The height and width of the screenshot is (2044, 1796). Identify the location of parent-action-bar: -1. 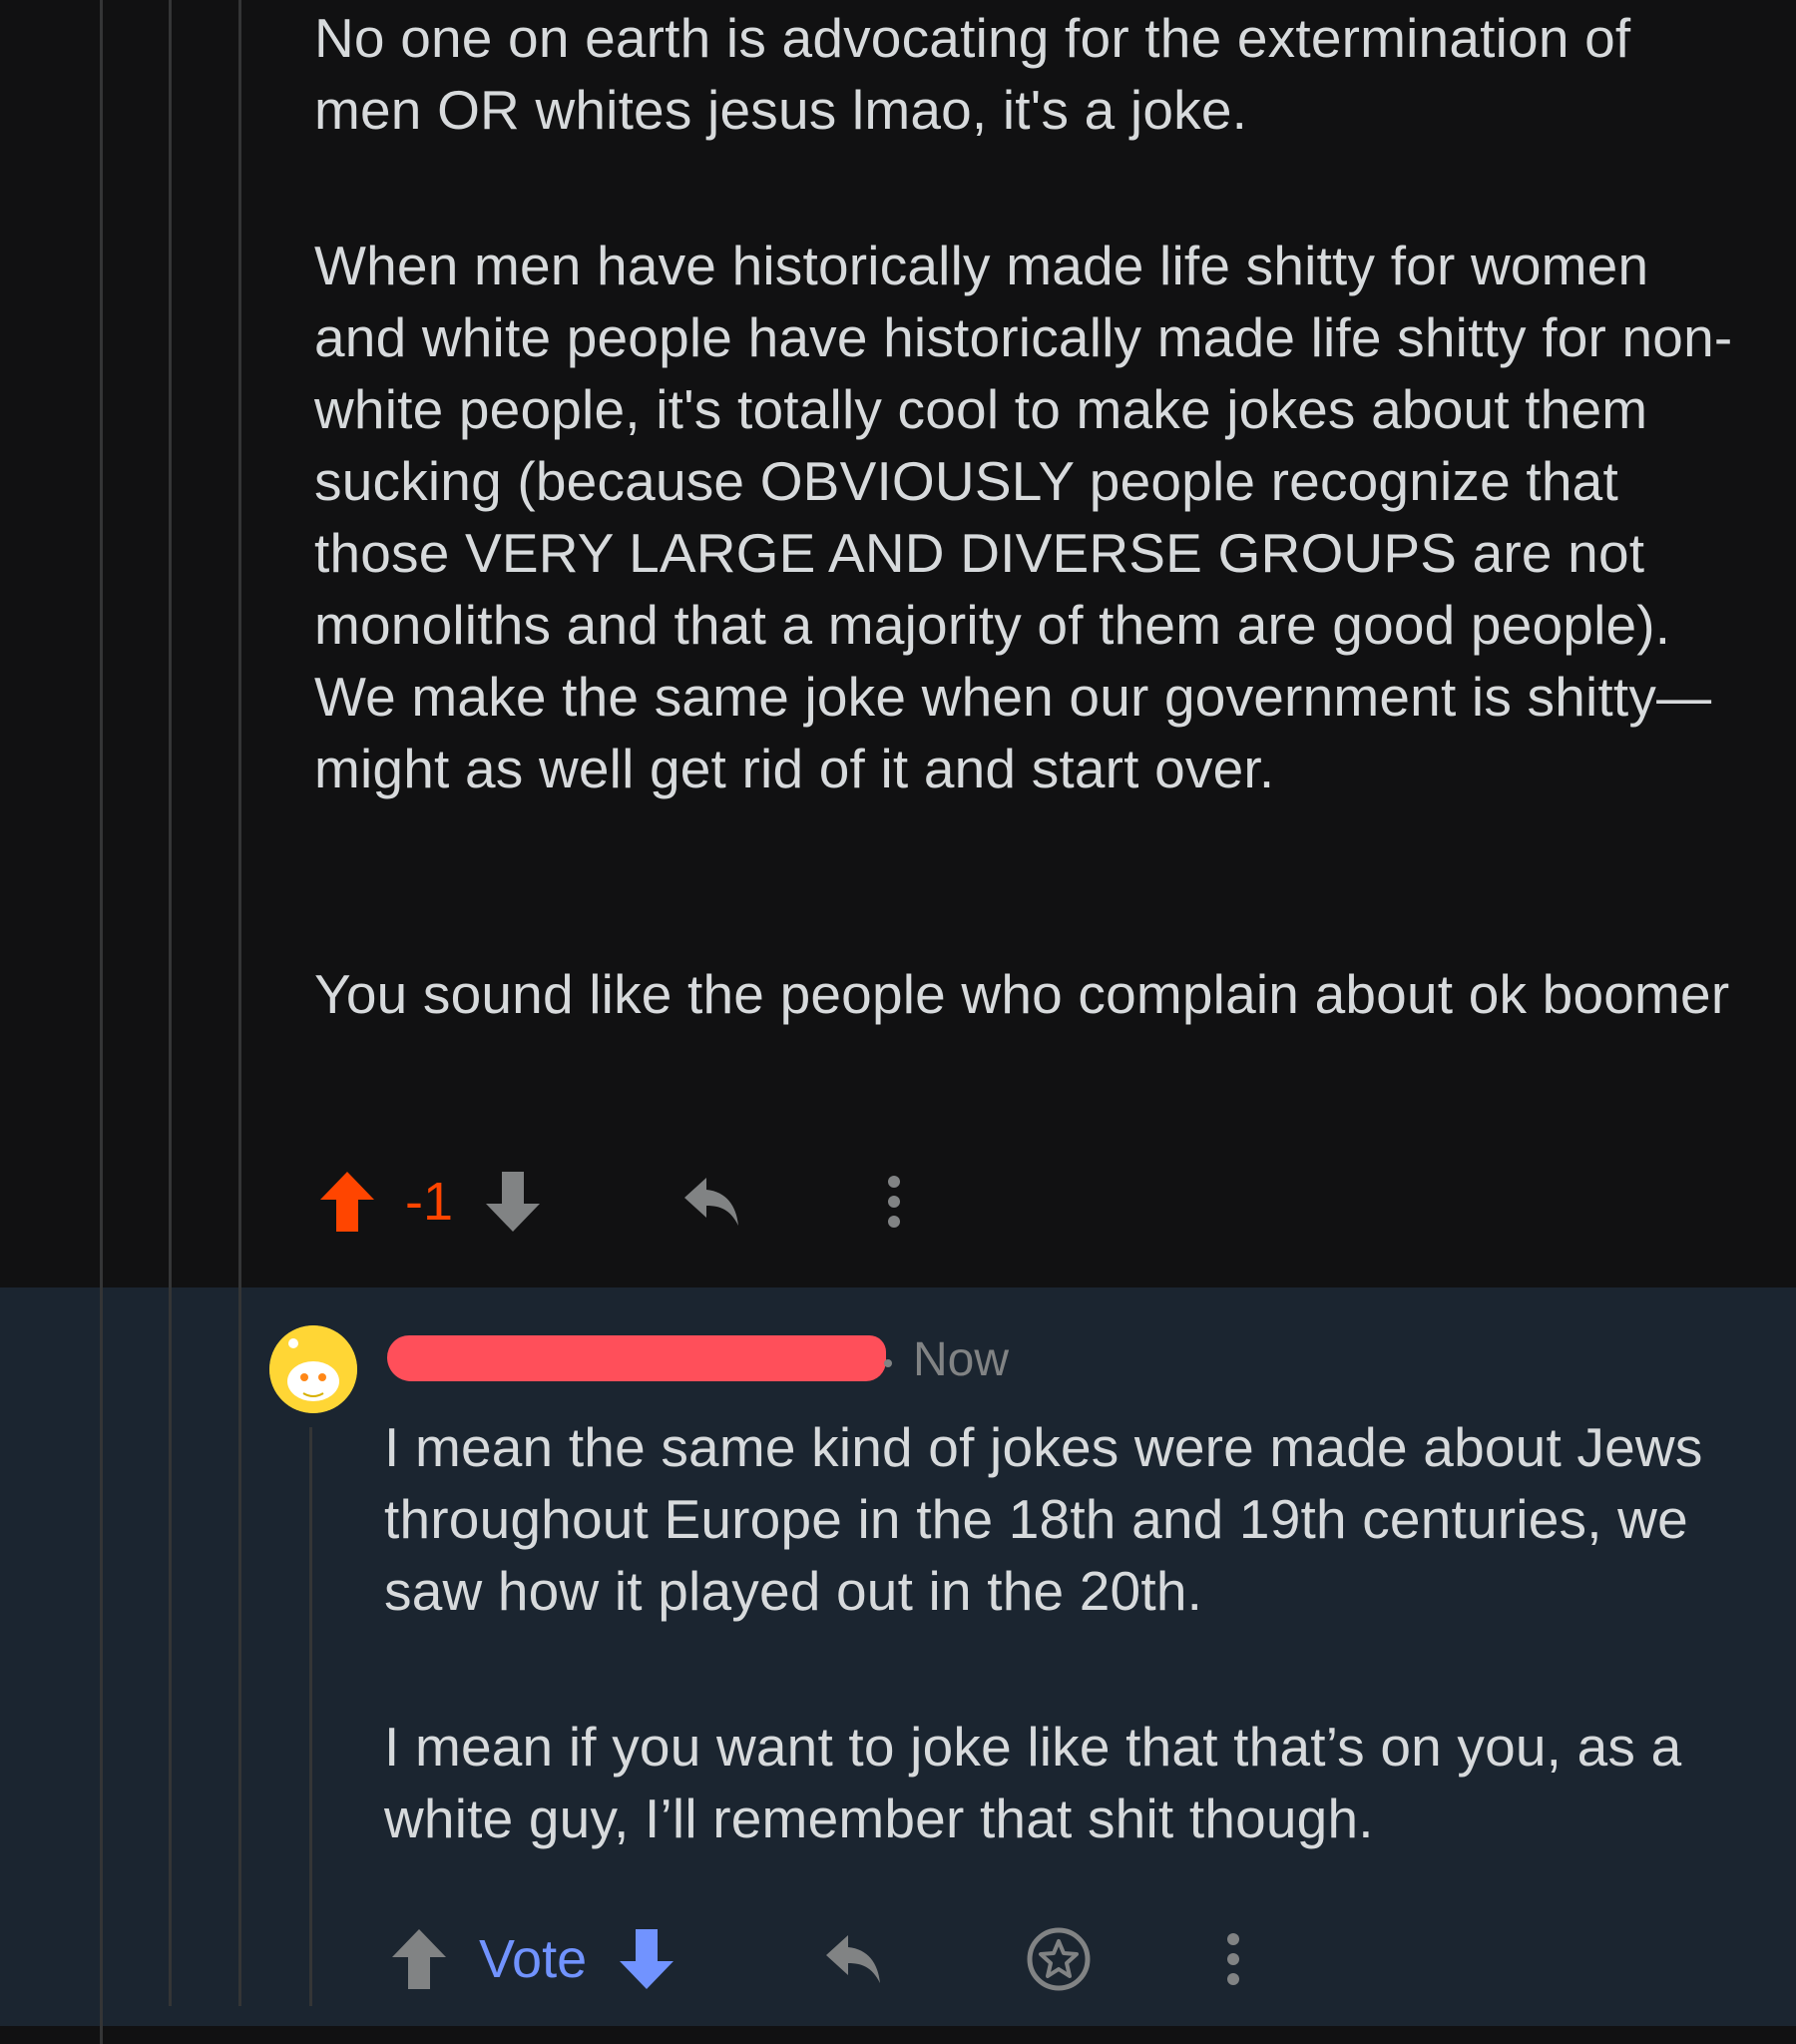
(611, 1202).